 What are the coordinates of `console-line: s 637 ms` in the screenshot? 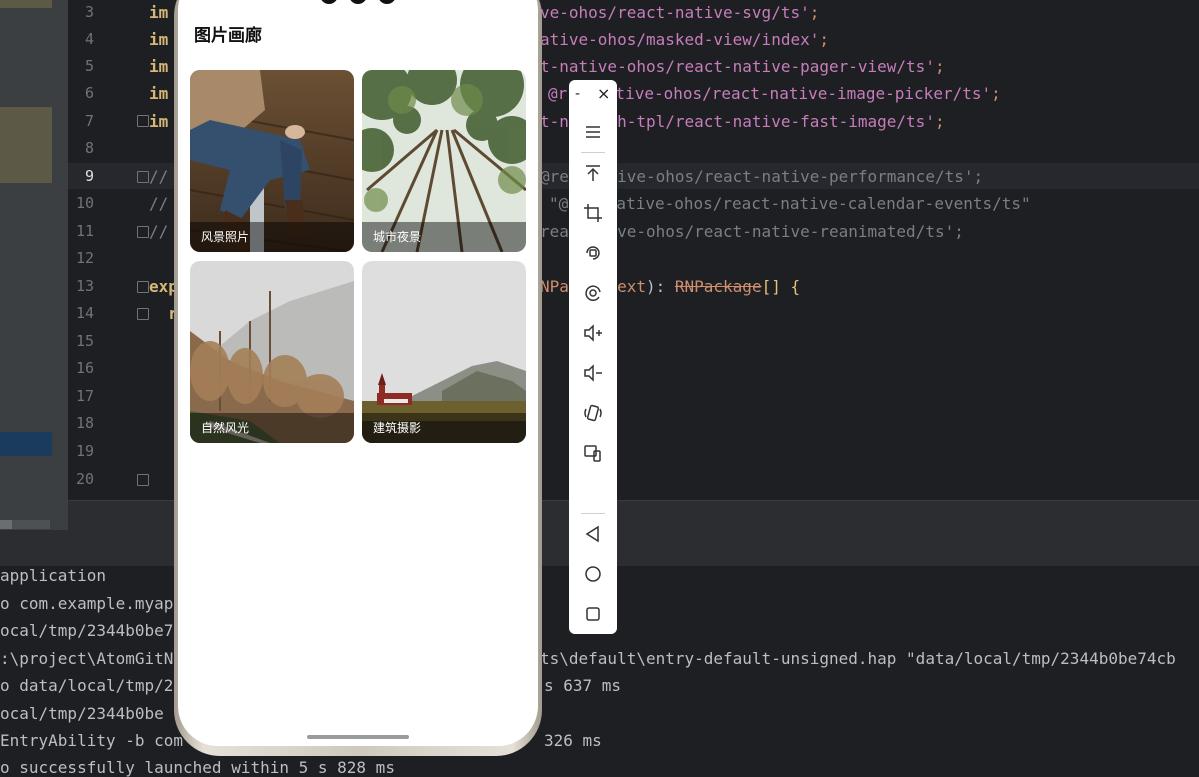 It's located at (583, 685).